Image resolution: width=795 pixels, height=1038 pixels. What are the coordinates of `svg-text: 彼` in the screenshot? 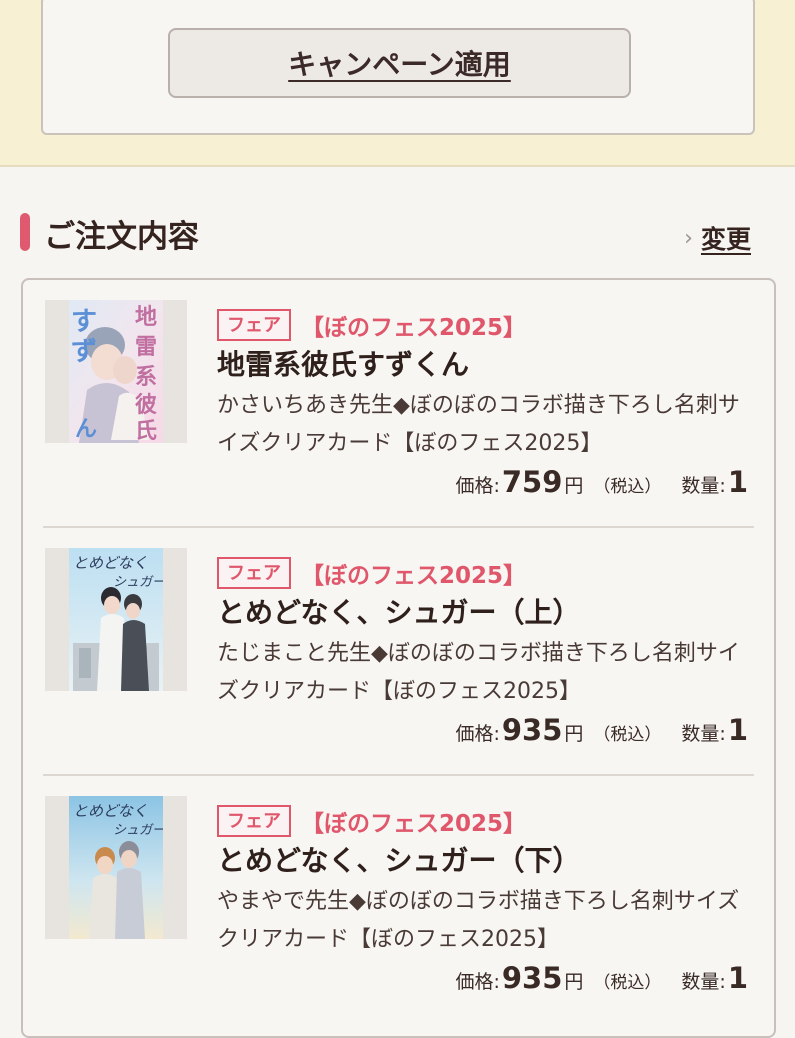 It's located at (146, 405).